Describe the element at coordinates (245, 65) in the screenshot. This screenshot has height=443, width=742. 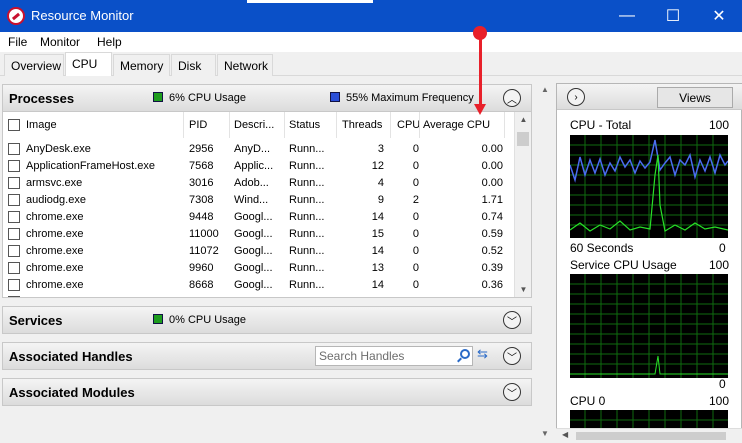
I see `tab-network: Network` at that location.